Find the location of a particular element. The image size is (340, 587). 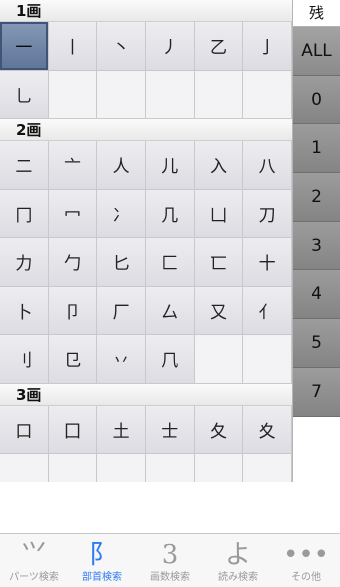

radical-cell: 匸 is located at coordinates (219, 262).